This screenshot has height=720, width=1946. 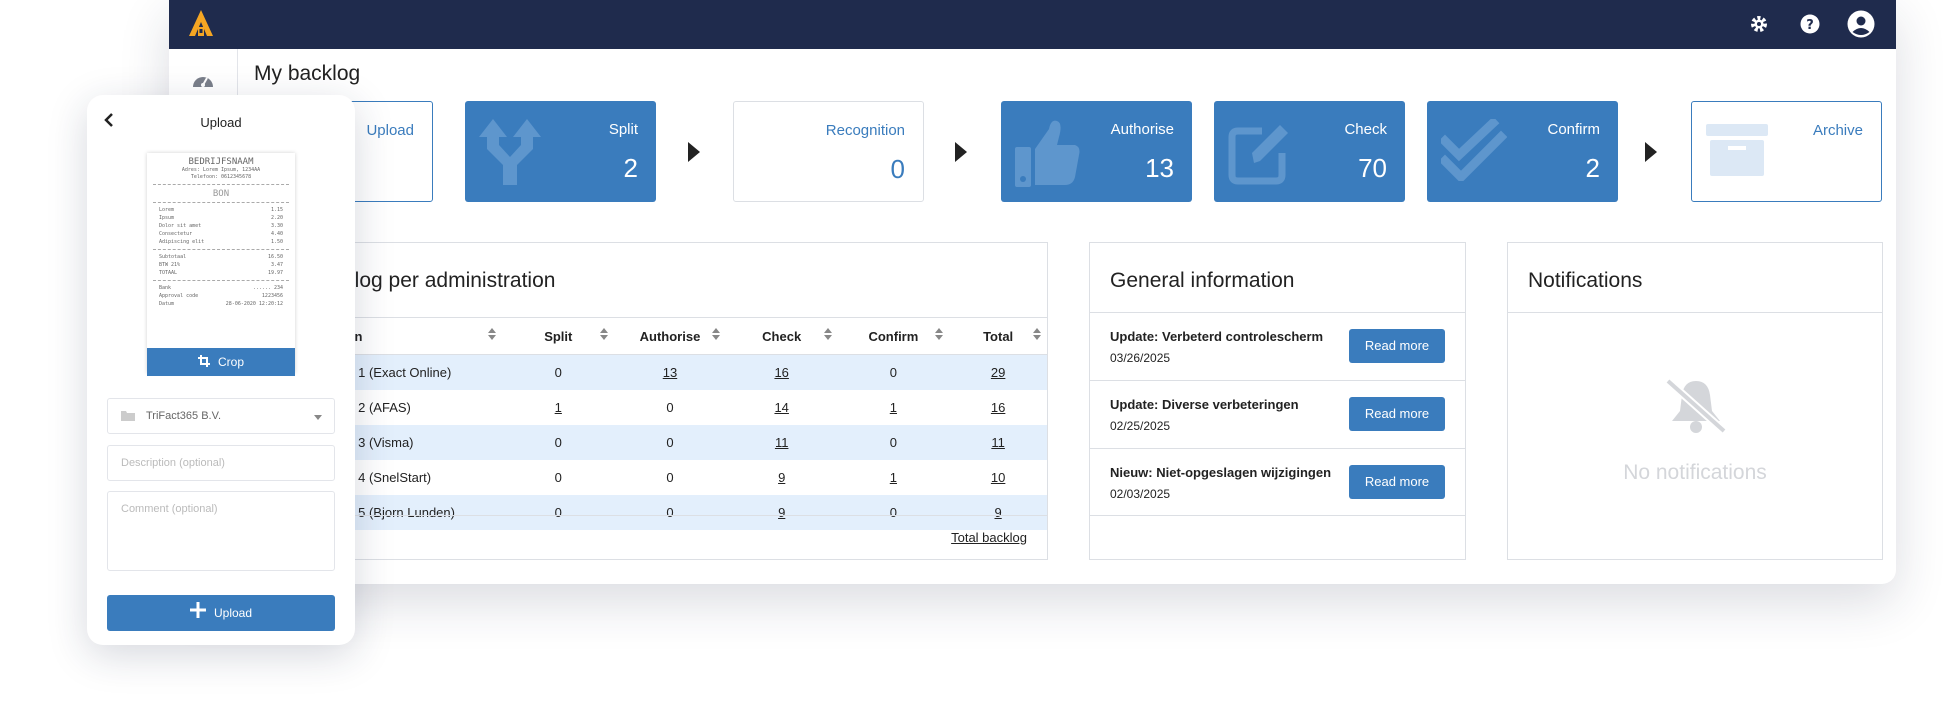 I want to click on thumbs-up-icon, so click(x=1048, y=155).